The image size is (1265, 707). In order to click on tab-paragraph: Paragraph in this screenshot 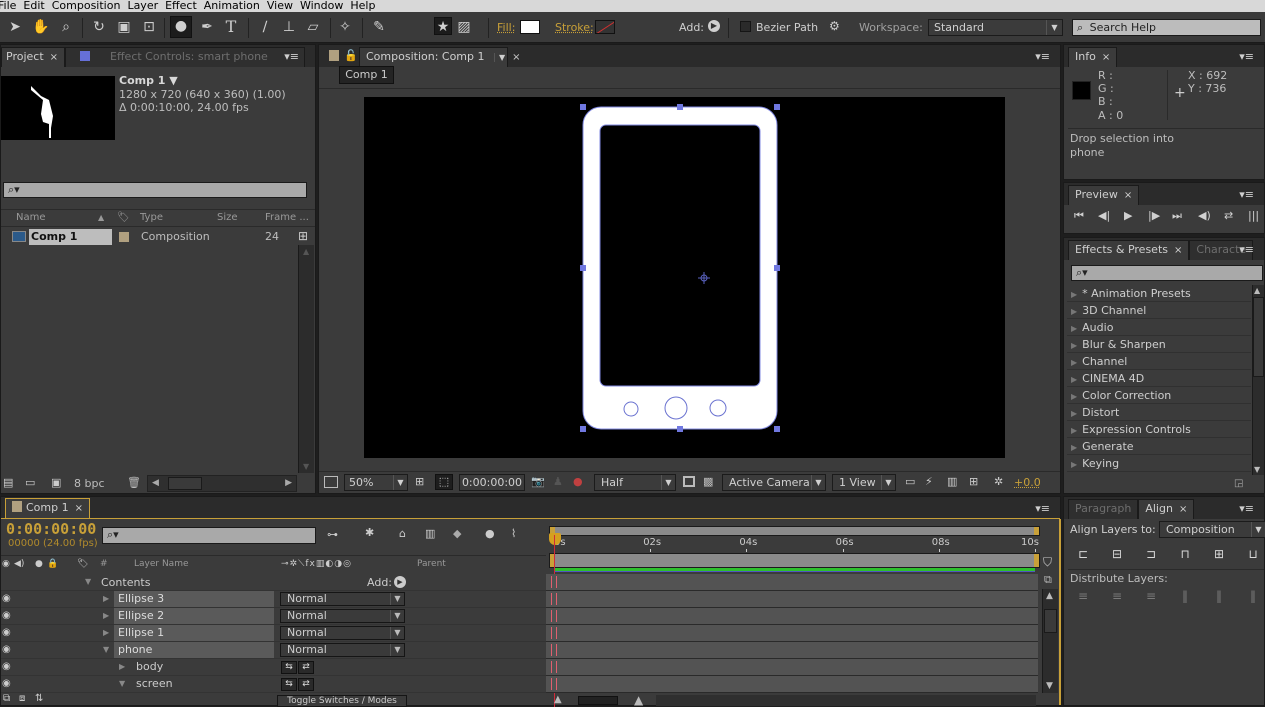, I will do `click(1103, 509)`.